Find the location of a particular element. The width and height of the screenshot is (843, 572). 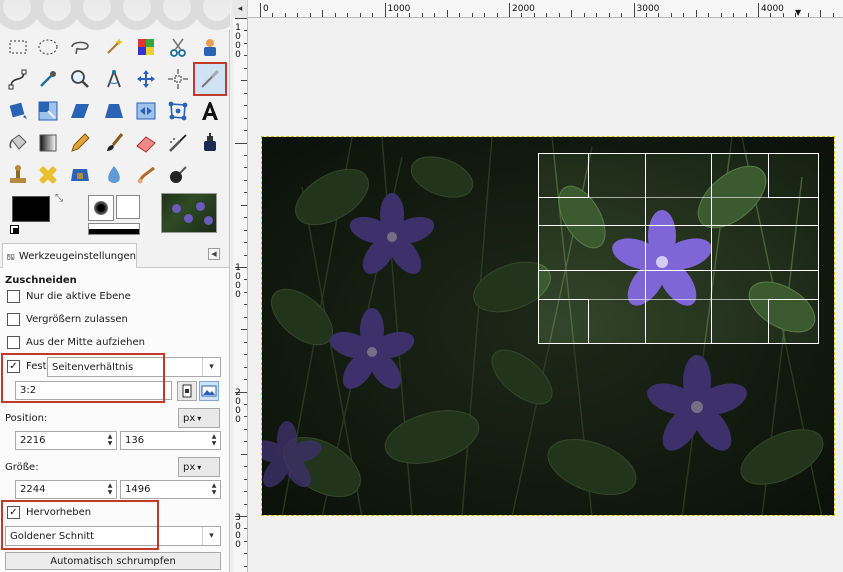

tool-ink is located at coordinates (210, 143).